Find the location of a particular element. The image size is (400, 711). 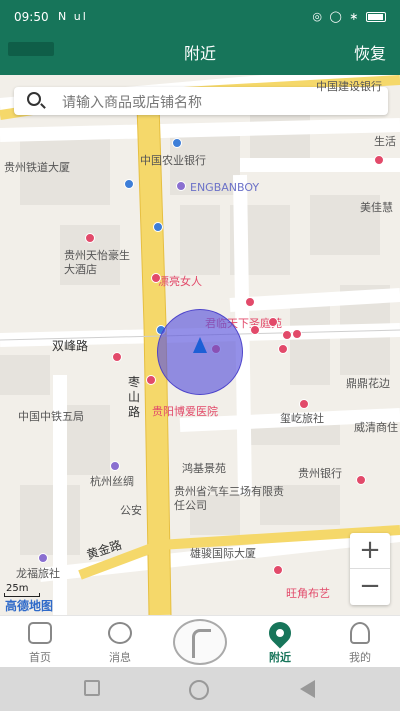

map-label: 杭州丝绸 is located at coordinates (112, 481).